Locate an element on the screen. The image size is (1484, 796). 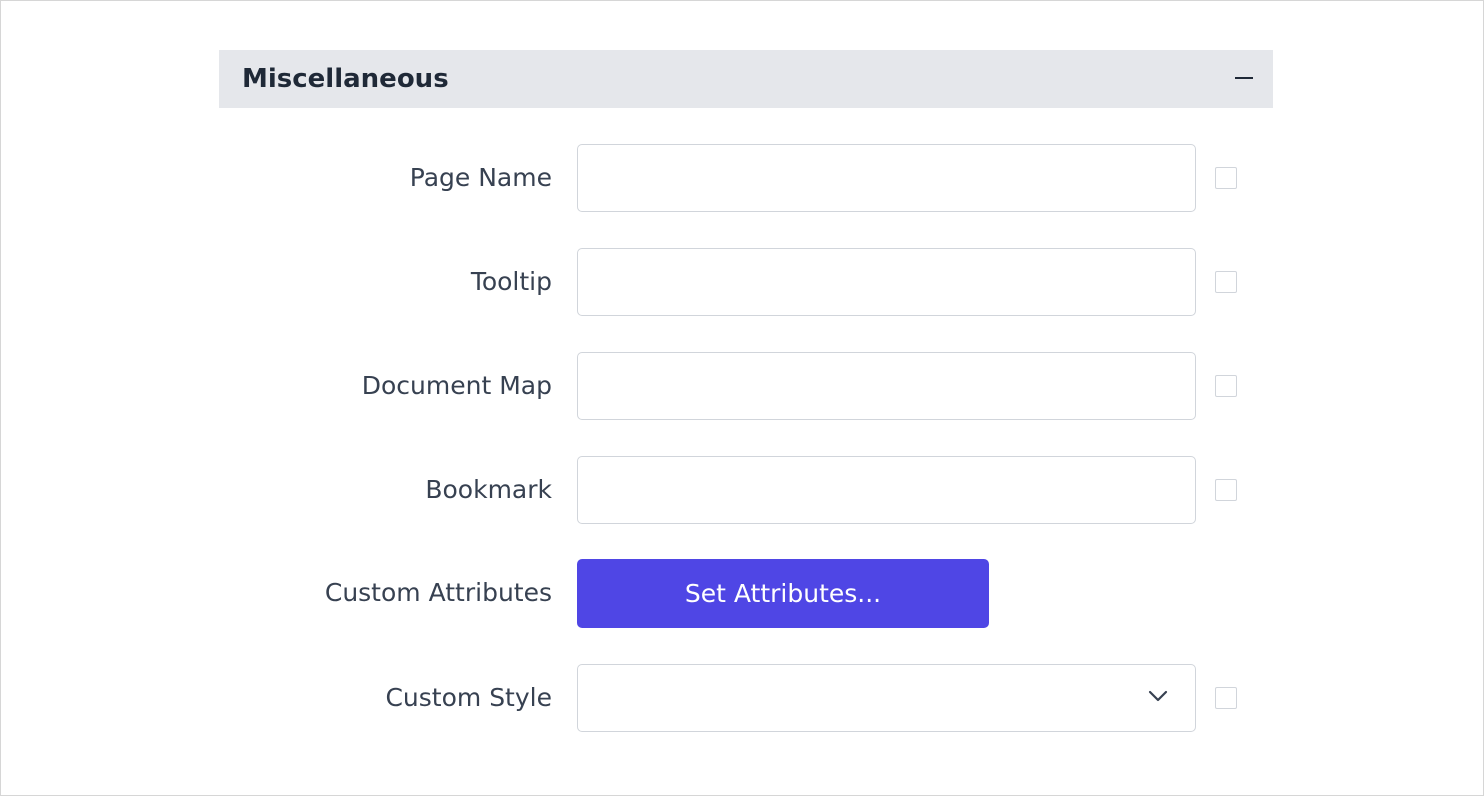
bookmark-input is located at coordinates (886, 490).